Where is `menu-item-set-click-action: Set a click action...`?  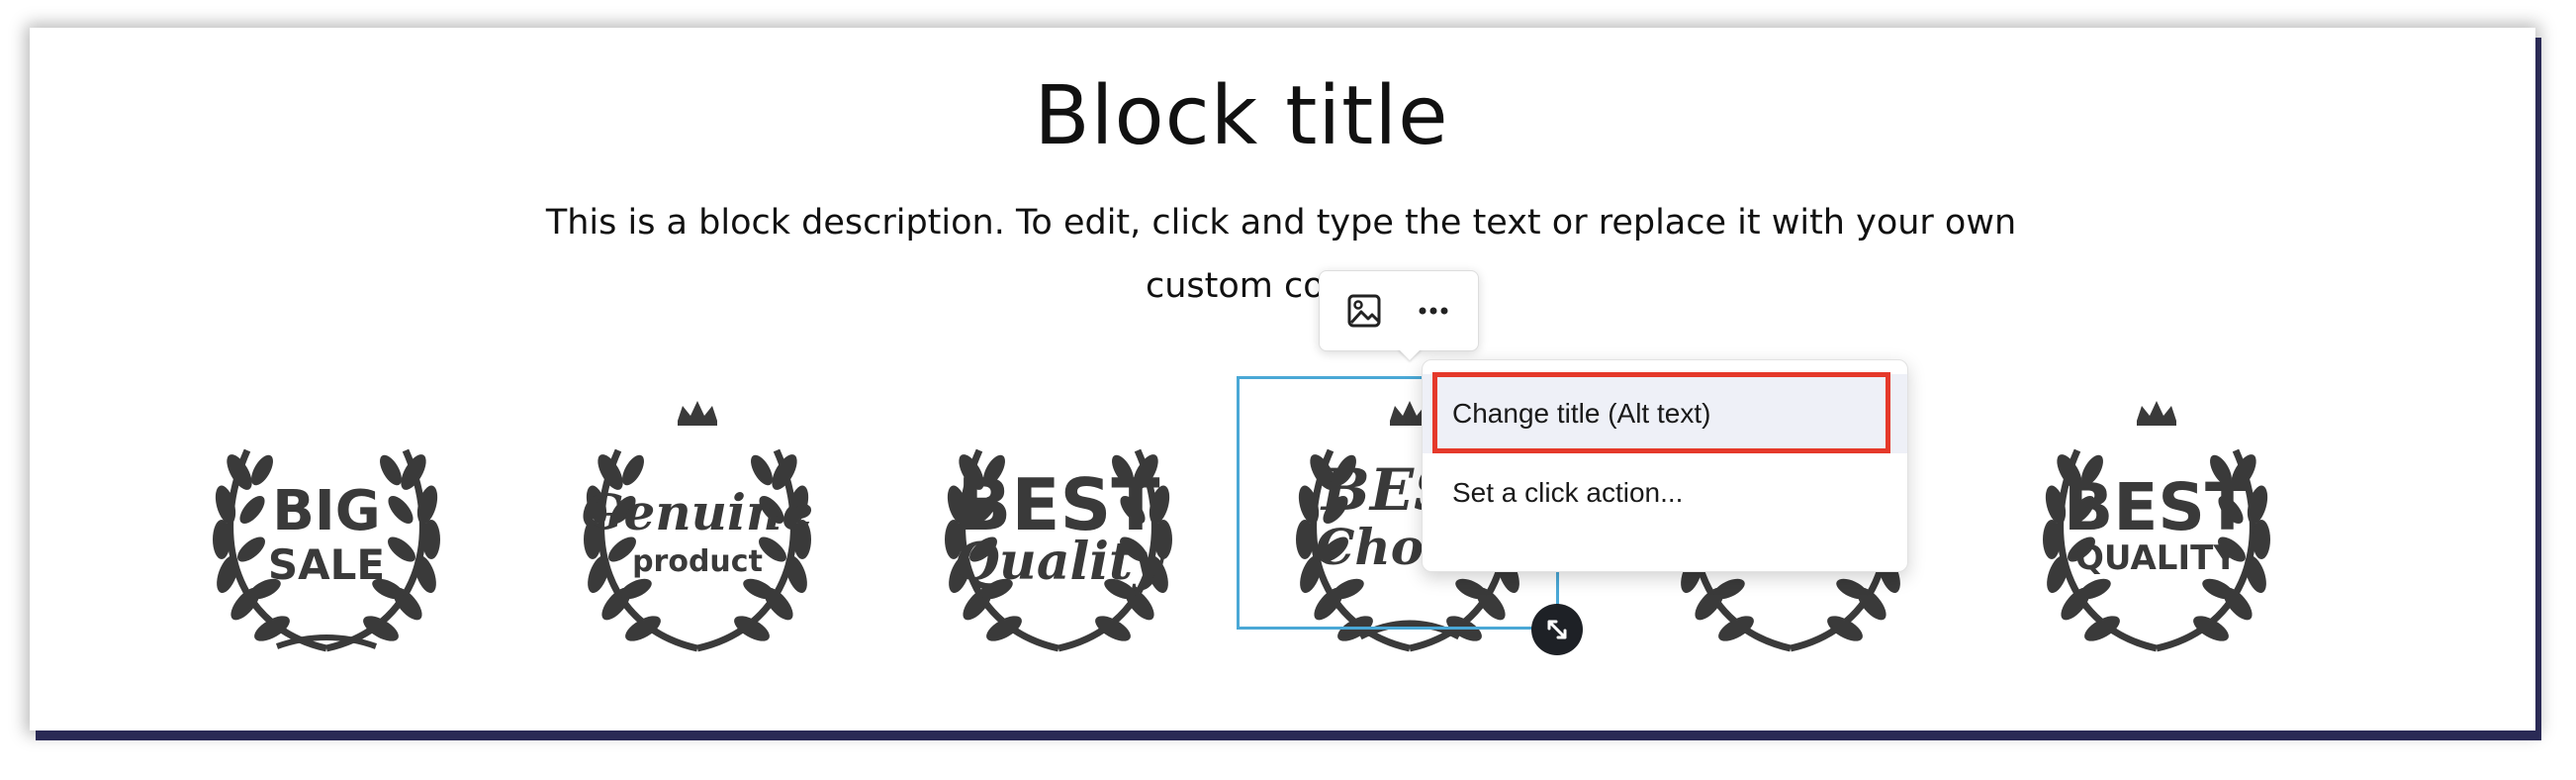
menu-item-set-click-action: Set a click action... is located at coordinates (1665, 493).